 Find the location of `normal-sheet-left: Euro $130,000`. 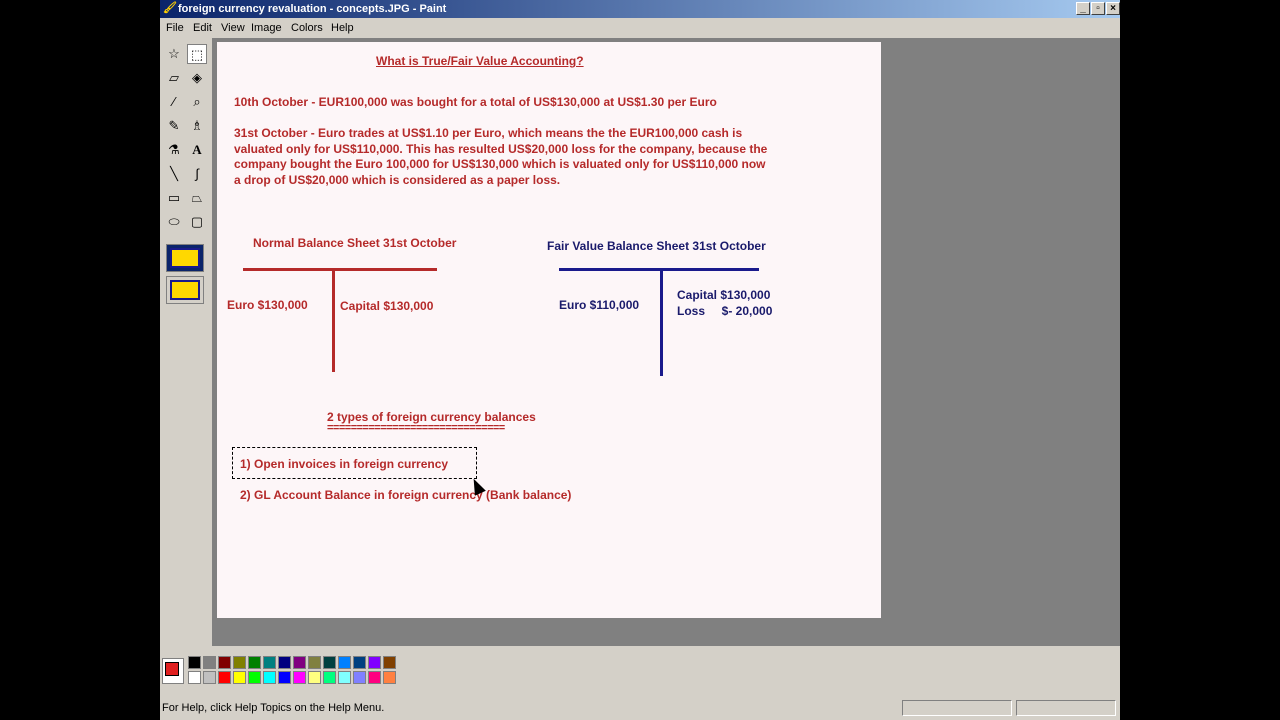

normal-sheet-left: Euro $130,000 is located at coordinates (267, 305).